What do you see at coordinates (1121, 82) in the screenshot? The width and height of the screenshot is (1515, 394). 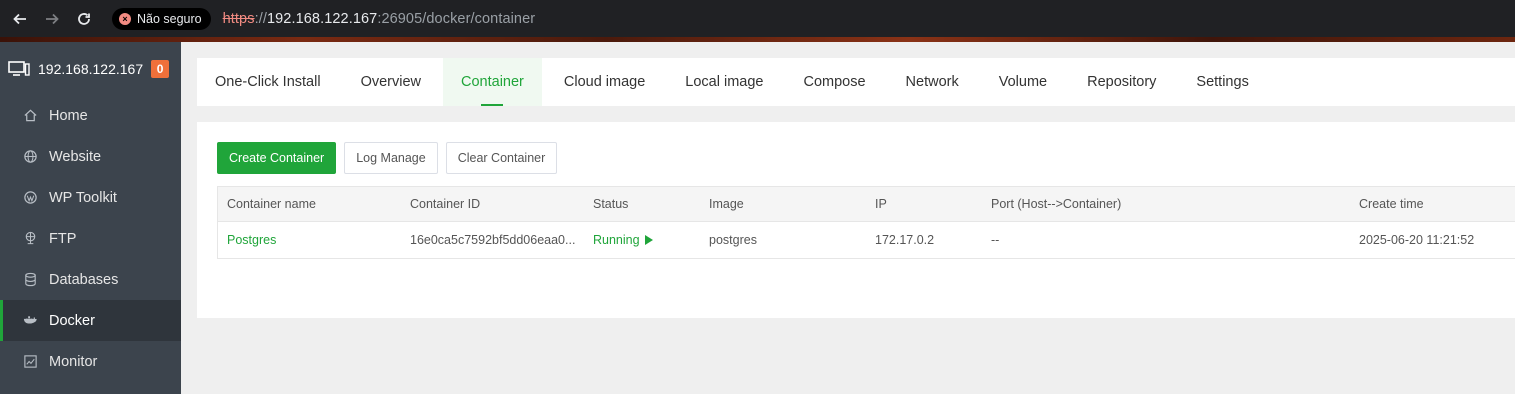 I see `tab-repository: Repository` at bounding box center [1121, 82].